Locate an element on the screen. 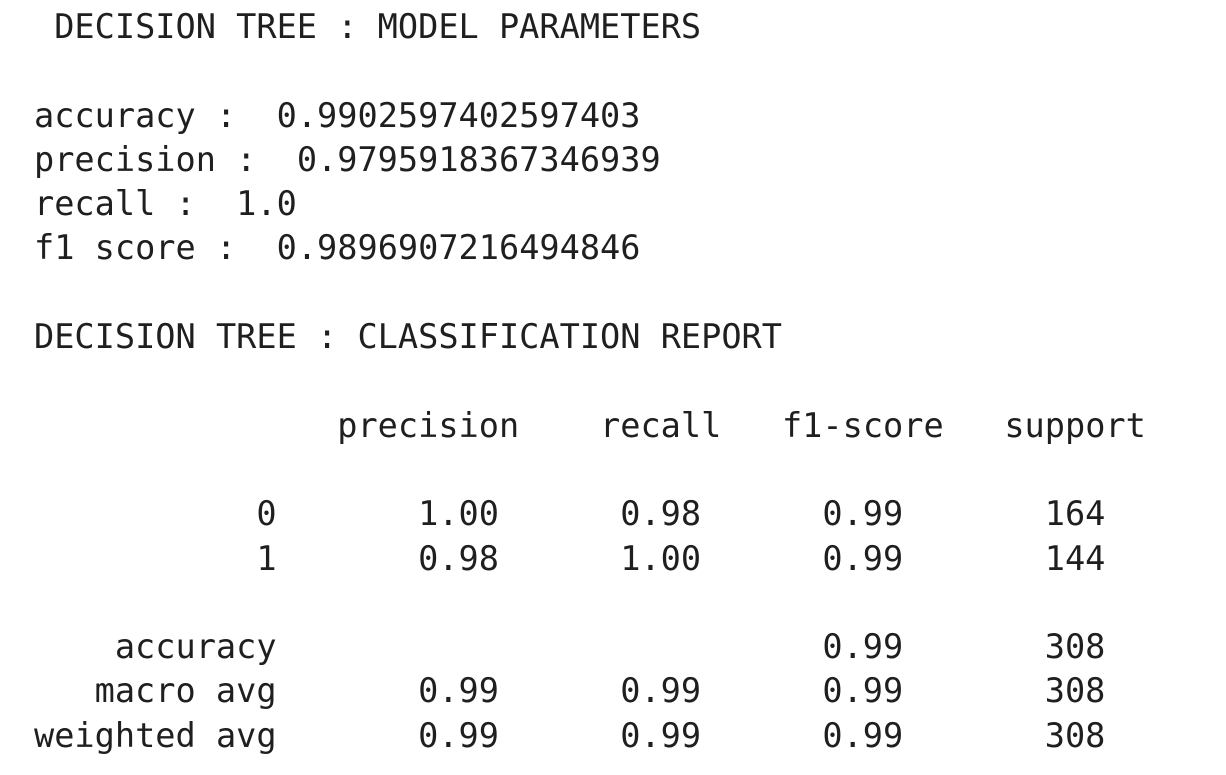 This screenshot has width=1226, height=775. cell-precision: 1.00 is located at coordinates (458, 514).